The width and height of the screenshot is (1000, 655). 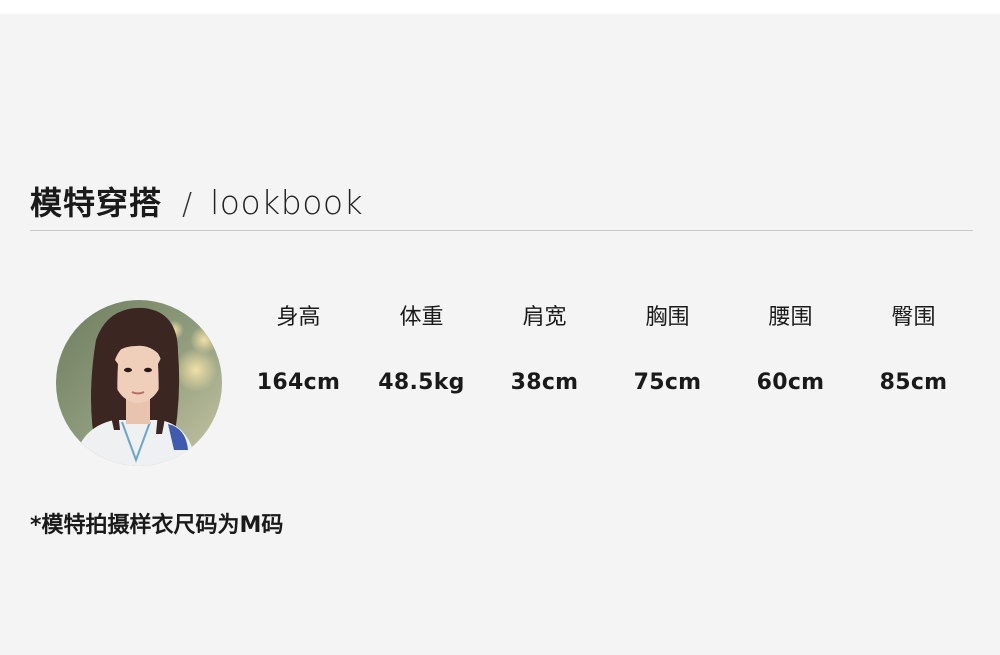 What do you see at coordinates (421, 382) in the screenshot?
I see `measure-value: 48.5kg` at bounding box center [421, 382].